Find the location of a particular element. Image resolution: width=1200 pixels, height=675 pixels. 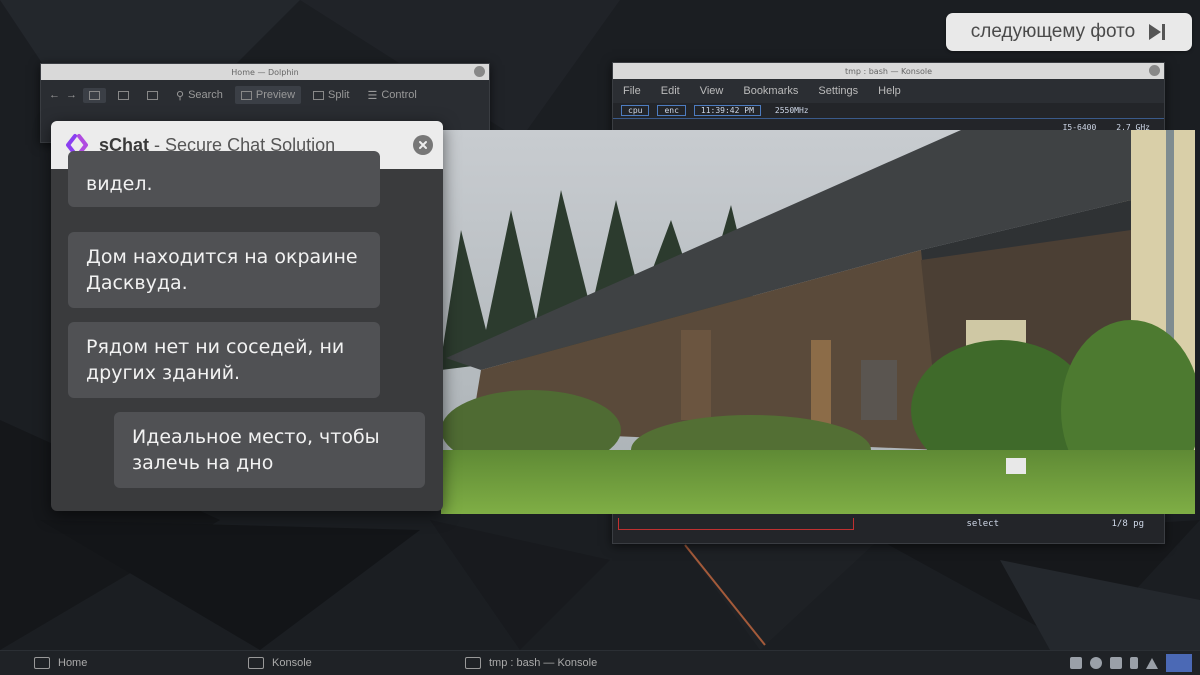

message-text: видел. is located at coordinates (119, 184).